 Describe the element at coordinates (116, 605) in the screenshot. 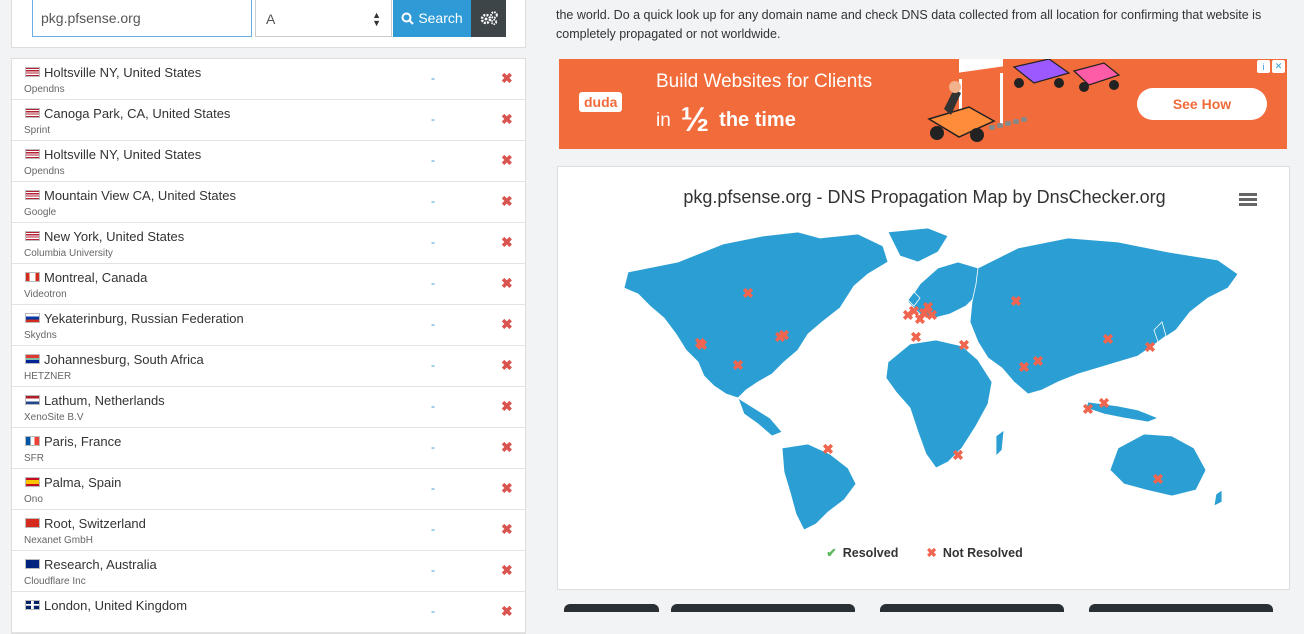

I see `result-location: London, United Kingdom` at that location.